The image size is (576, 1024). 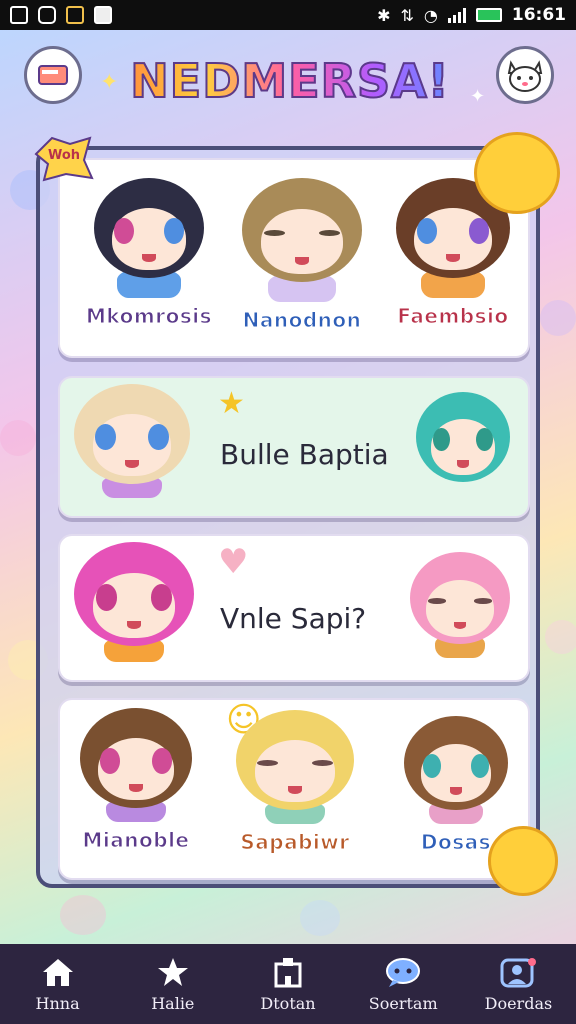 I want to click on message-icon, so click(x=103, y=15).